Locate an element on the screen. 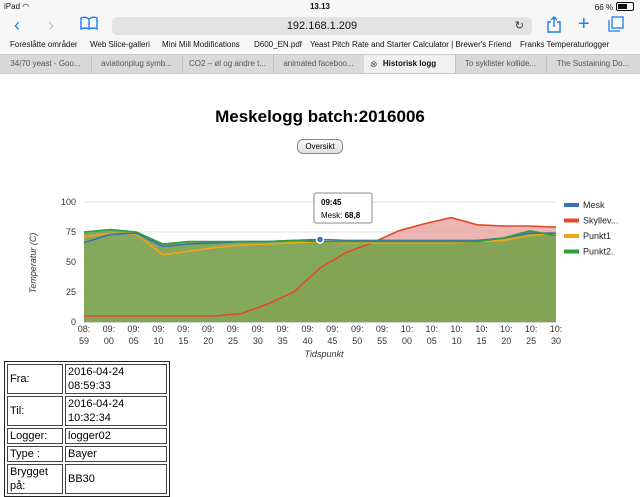 This screenshot has width=640, height=497. bookmark-item: Web Slice-galleri is located at coordinates (120, 44).